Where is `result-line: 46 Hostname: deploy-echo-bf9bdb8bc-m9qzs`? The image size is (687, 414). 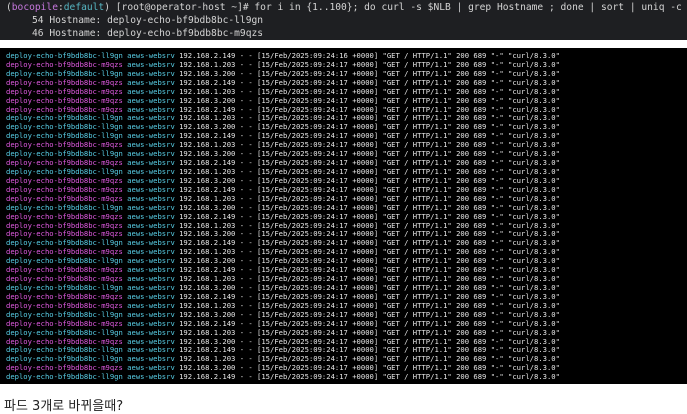 result-line: 46 Hostname: deploy-echo-bf9bdb8bc-m9qzs is located at coordinates (148, 33).